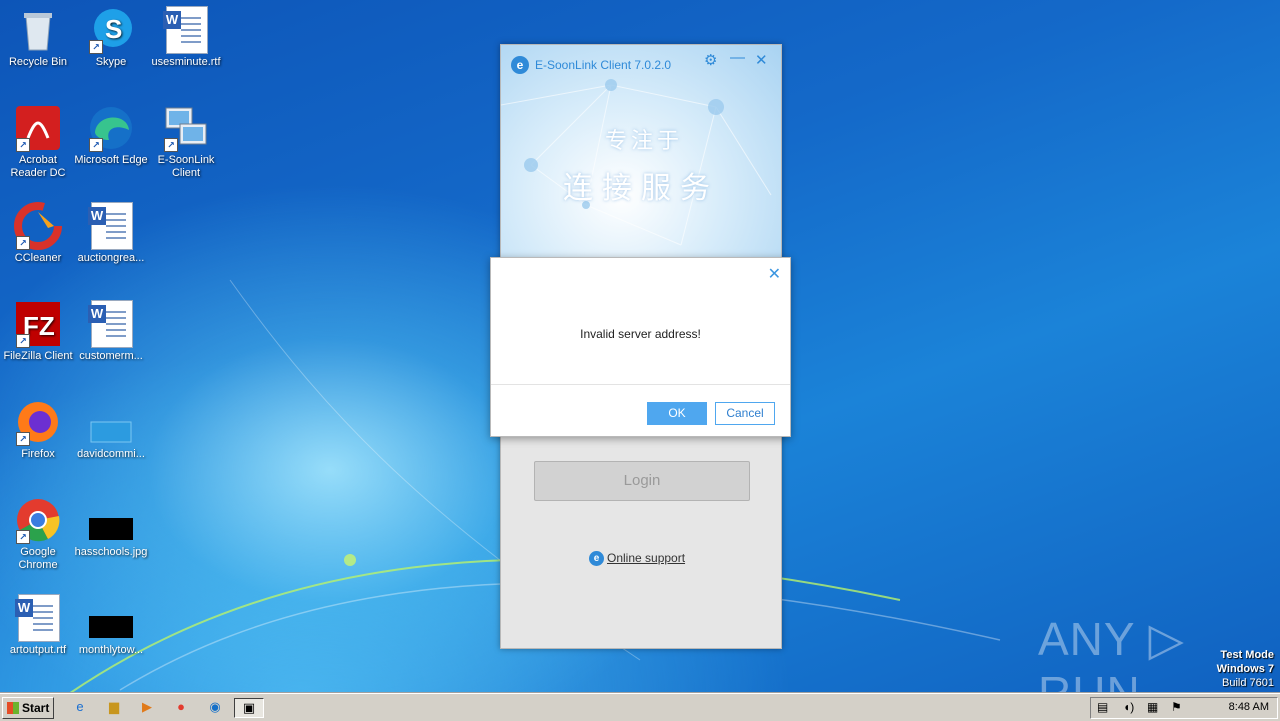 The width and height of the screenshot is (1280, 721). I want to click on explorer-folder-icon: ▆, so click(114, 707).